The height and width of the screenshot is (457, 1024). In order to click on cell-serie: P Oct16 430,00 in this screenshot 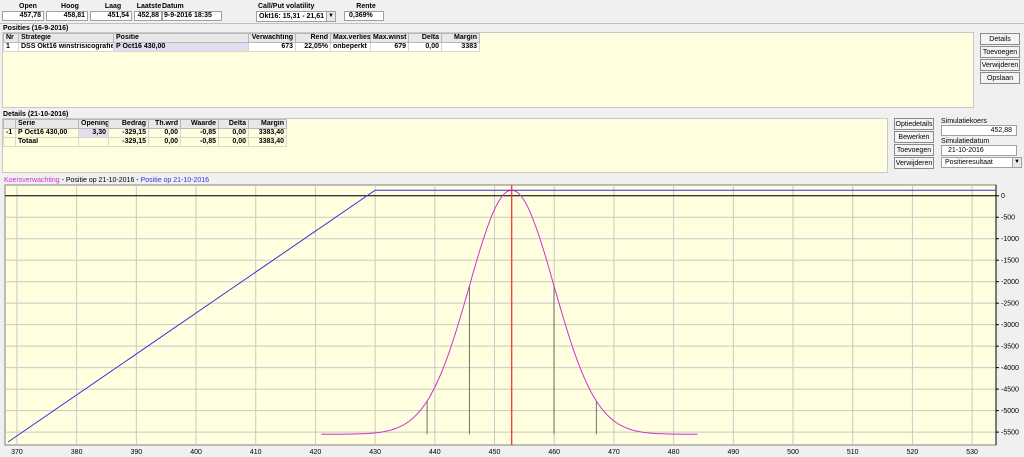, I will do `click(47, 133)`.